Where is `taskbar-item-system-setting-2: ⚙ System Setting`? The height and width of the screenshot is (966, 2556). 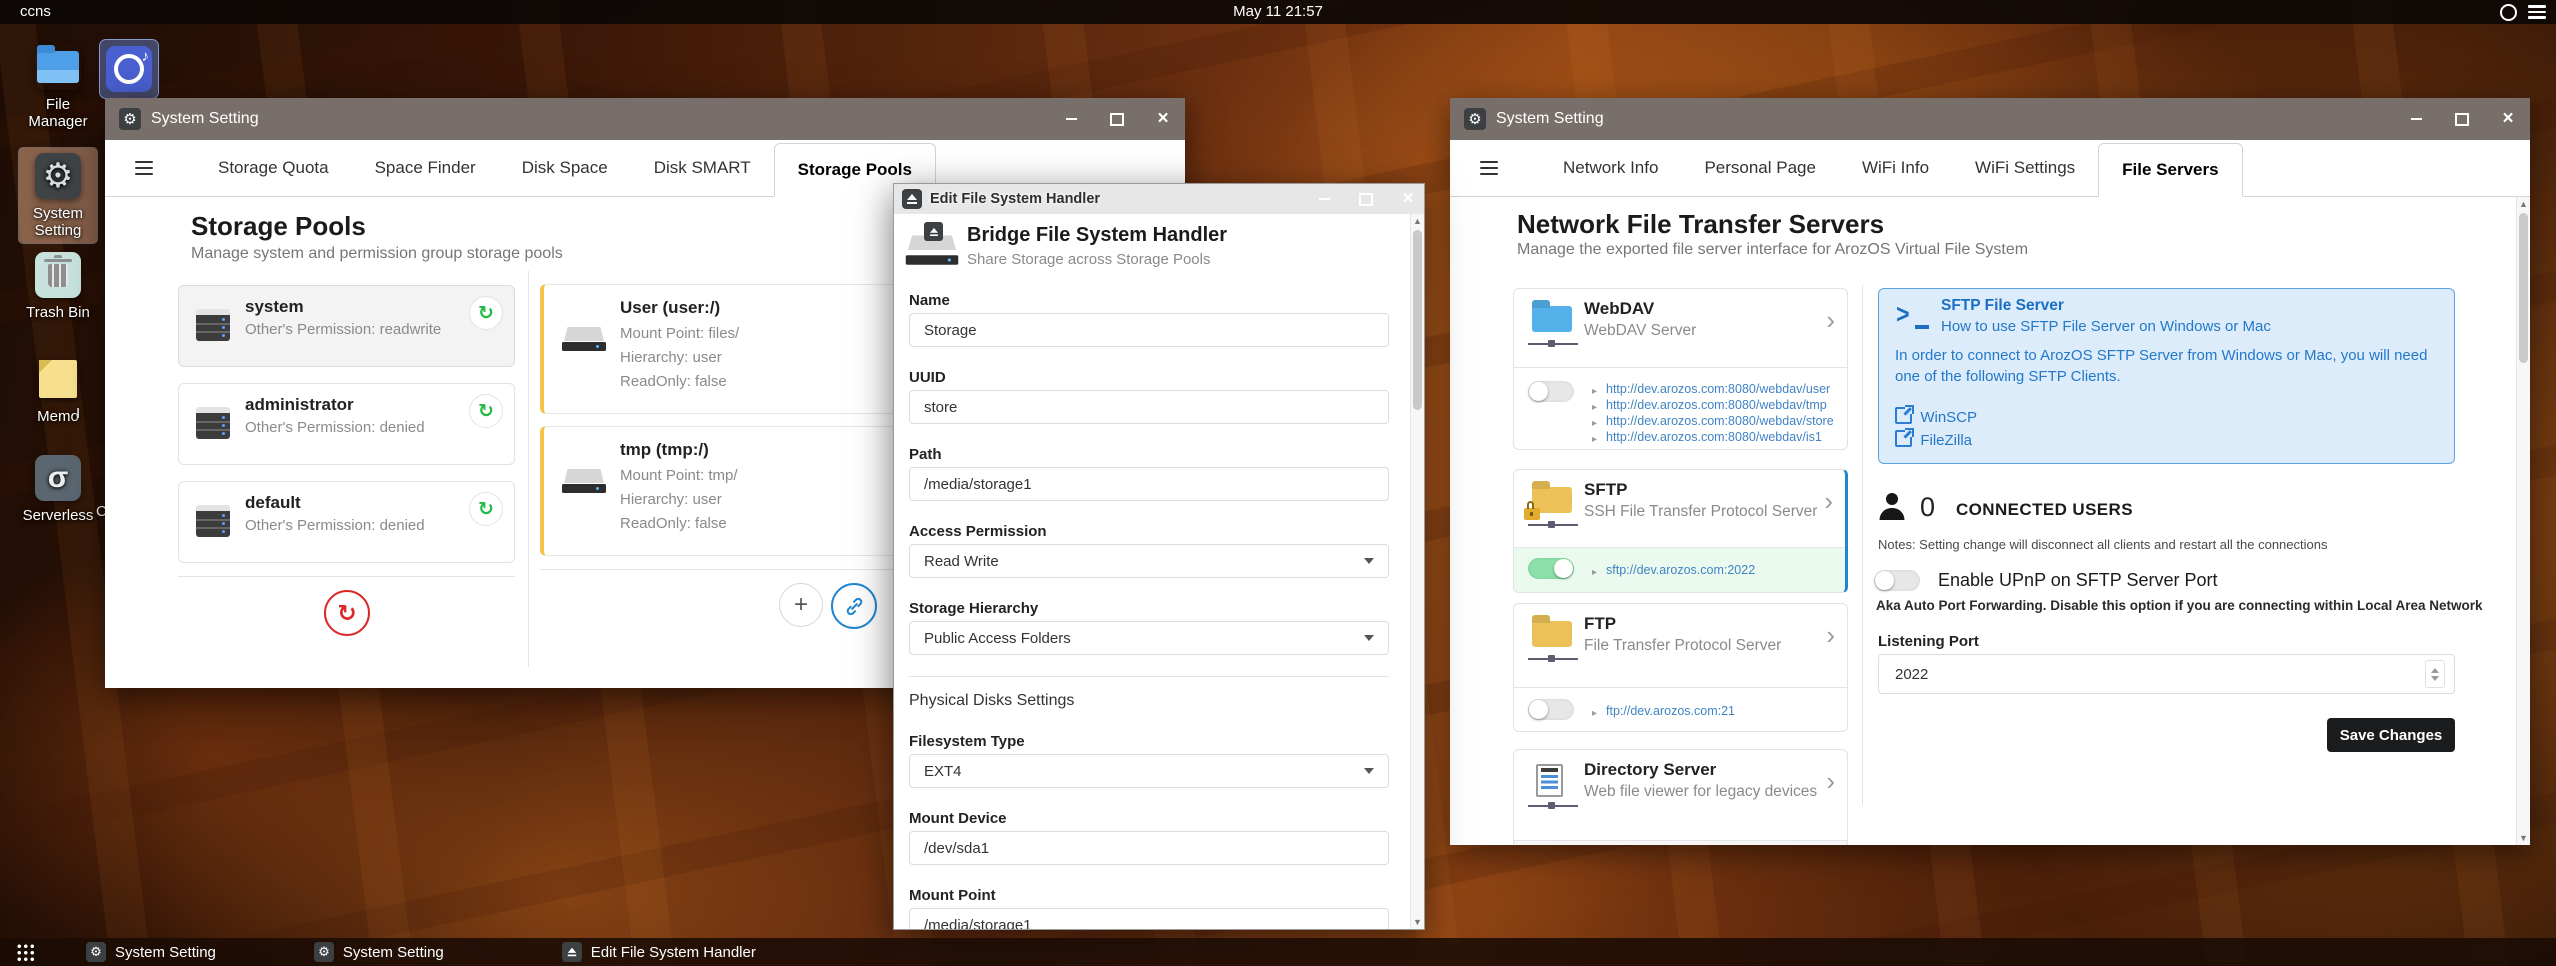 taskbar-item-system-setting-2: ⚙ System Setting is located at coordinates (379, 952).